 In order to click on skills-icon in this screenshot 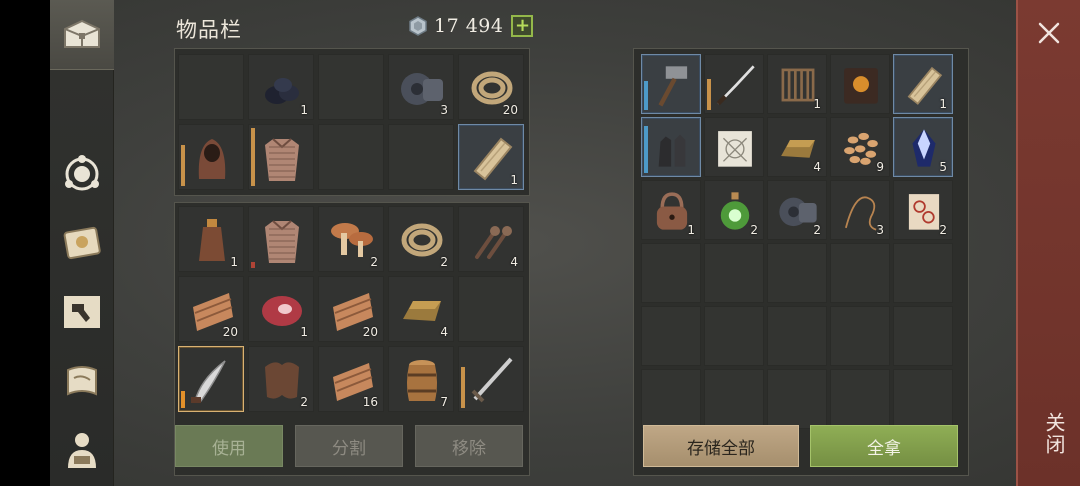, I will do `click(82, 174)`.